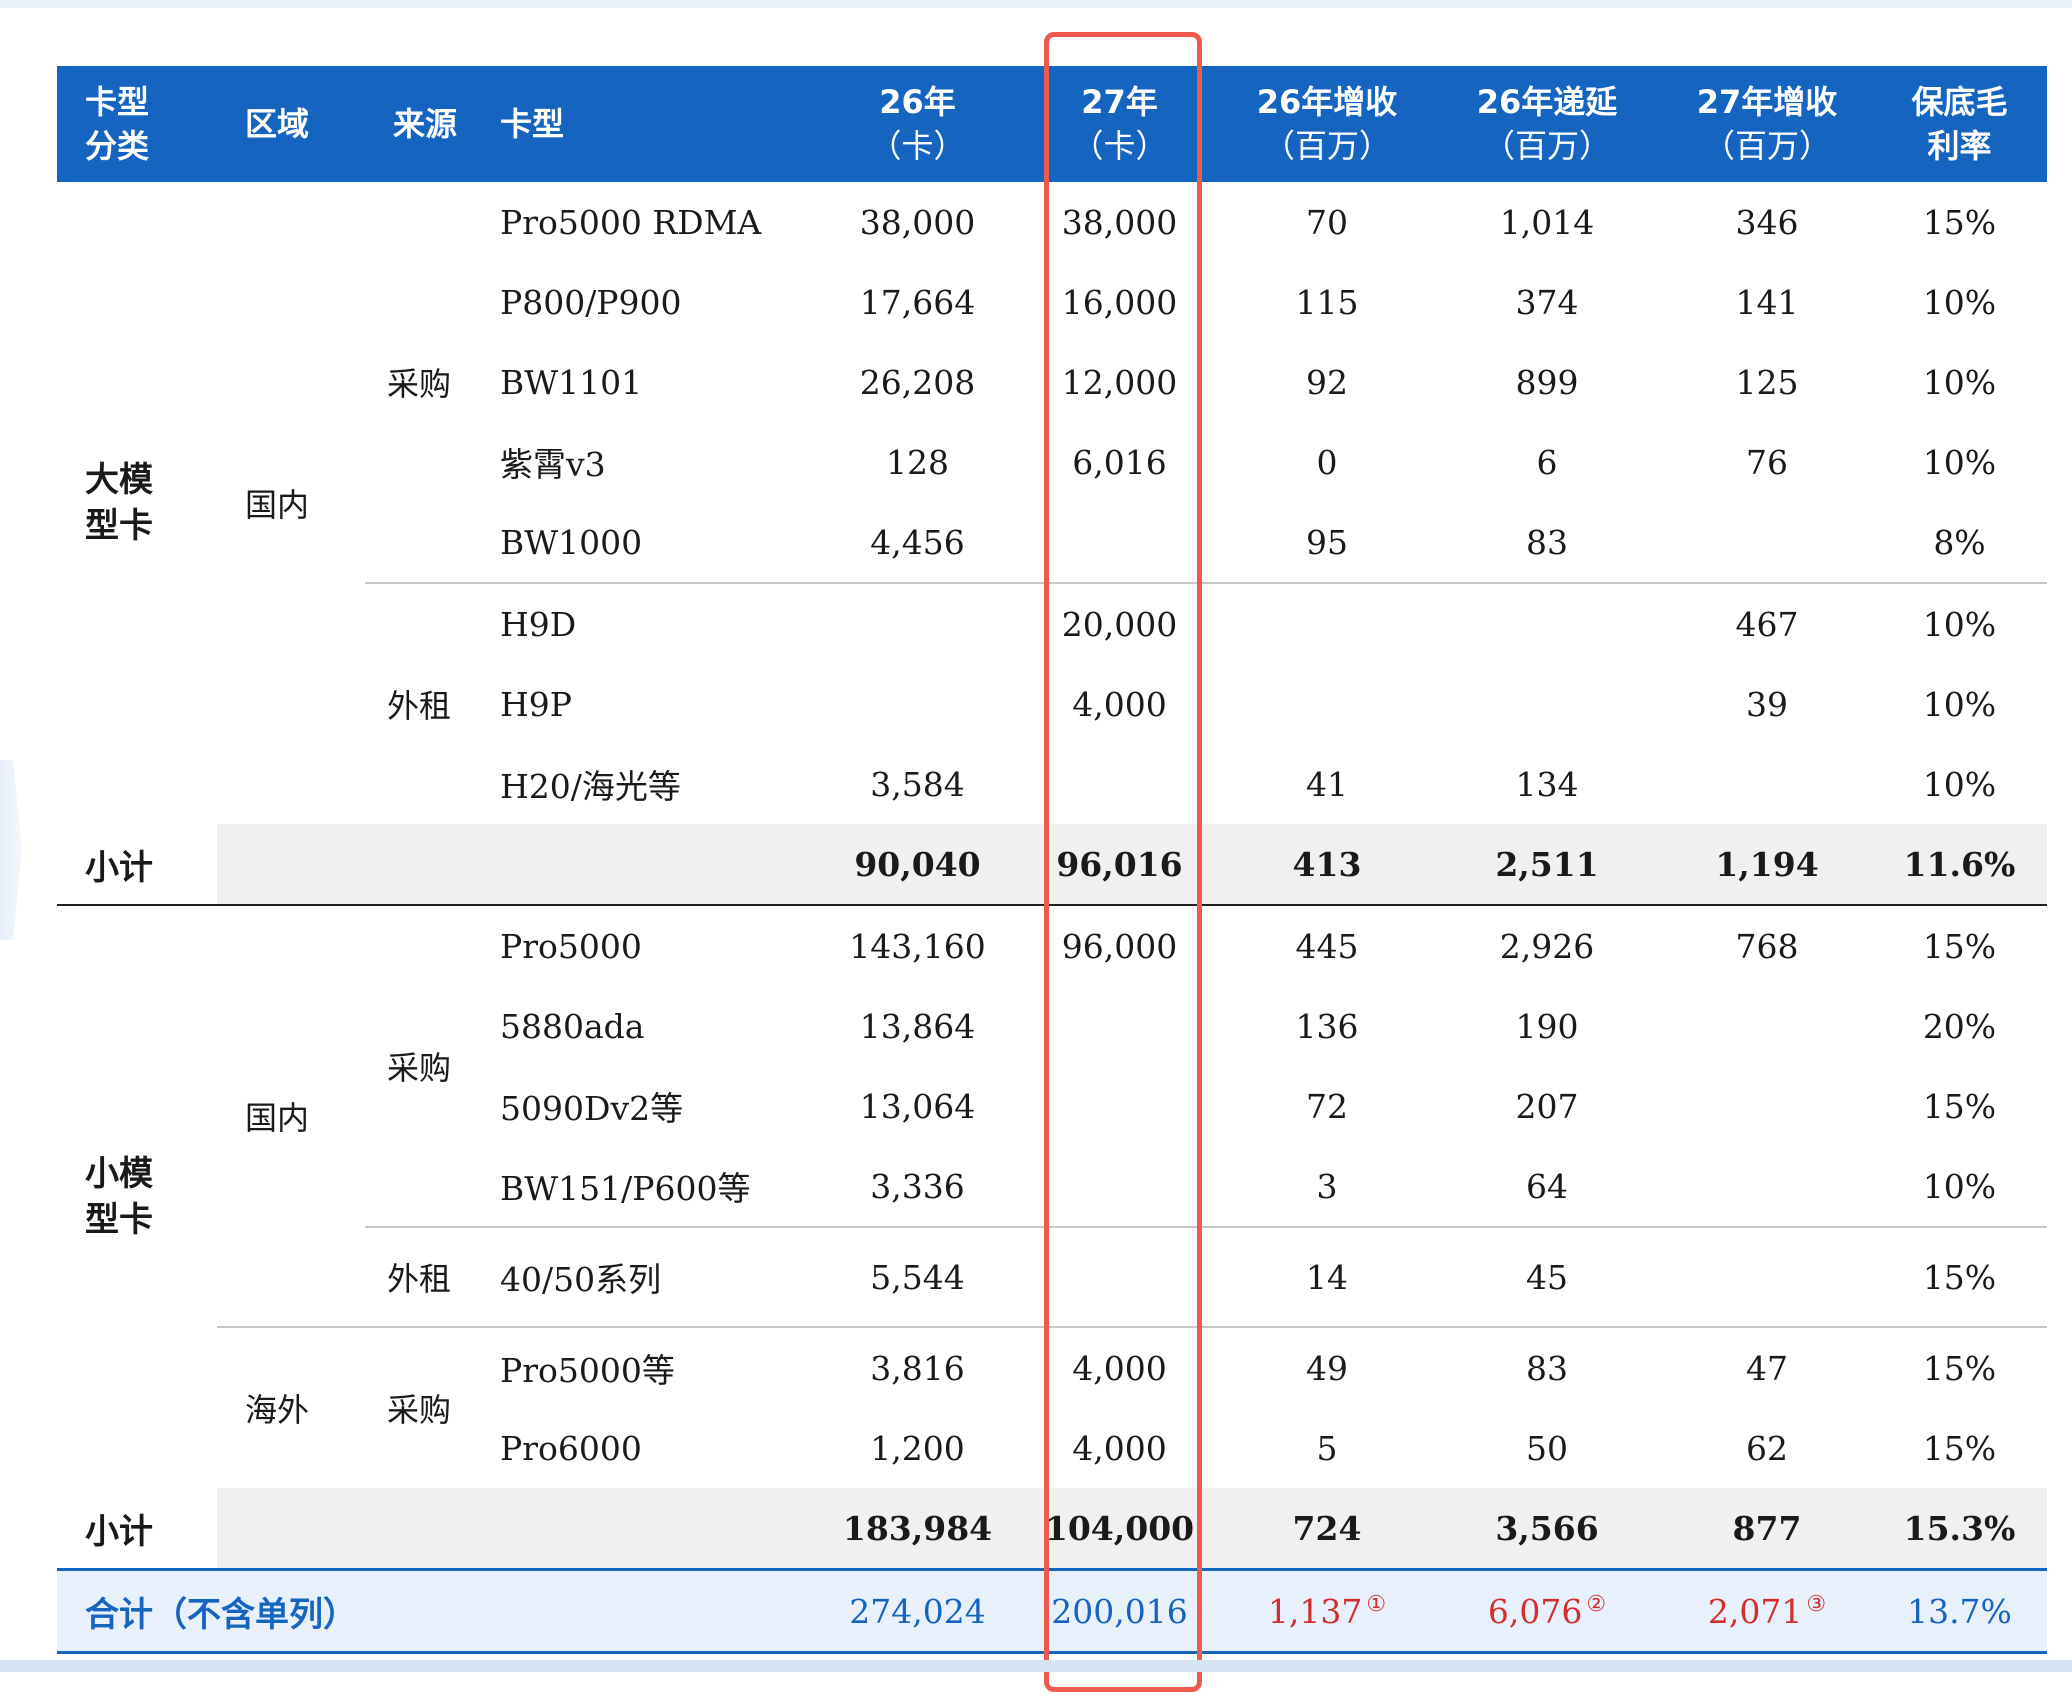 This screenshot has height=1692, width=2072. Describe the element at coordinates (1767, 382) in the screenshot. I see `cell-inc27: 125` at that location.